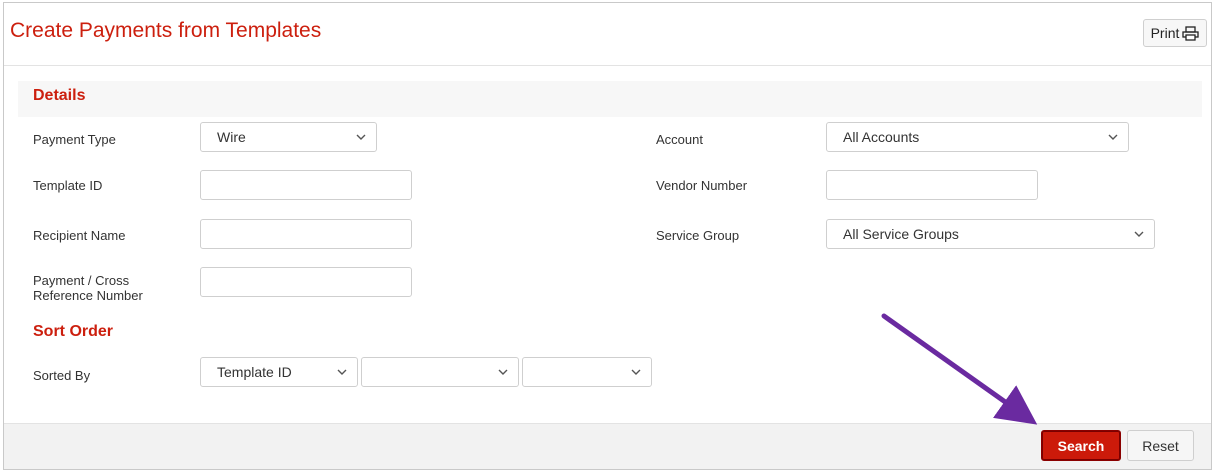 Image resolution: width=1215 pixels, height=473 pixels. I want to click on payment-reference-label-line2: Reference Number, so click(88, 295).